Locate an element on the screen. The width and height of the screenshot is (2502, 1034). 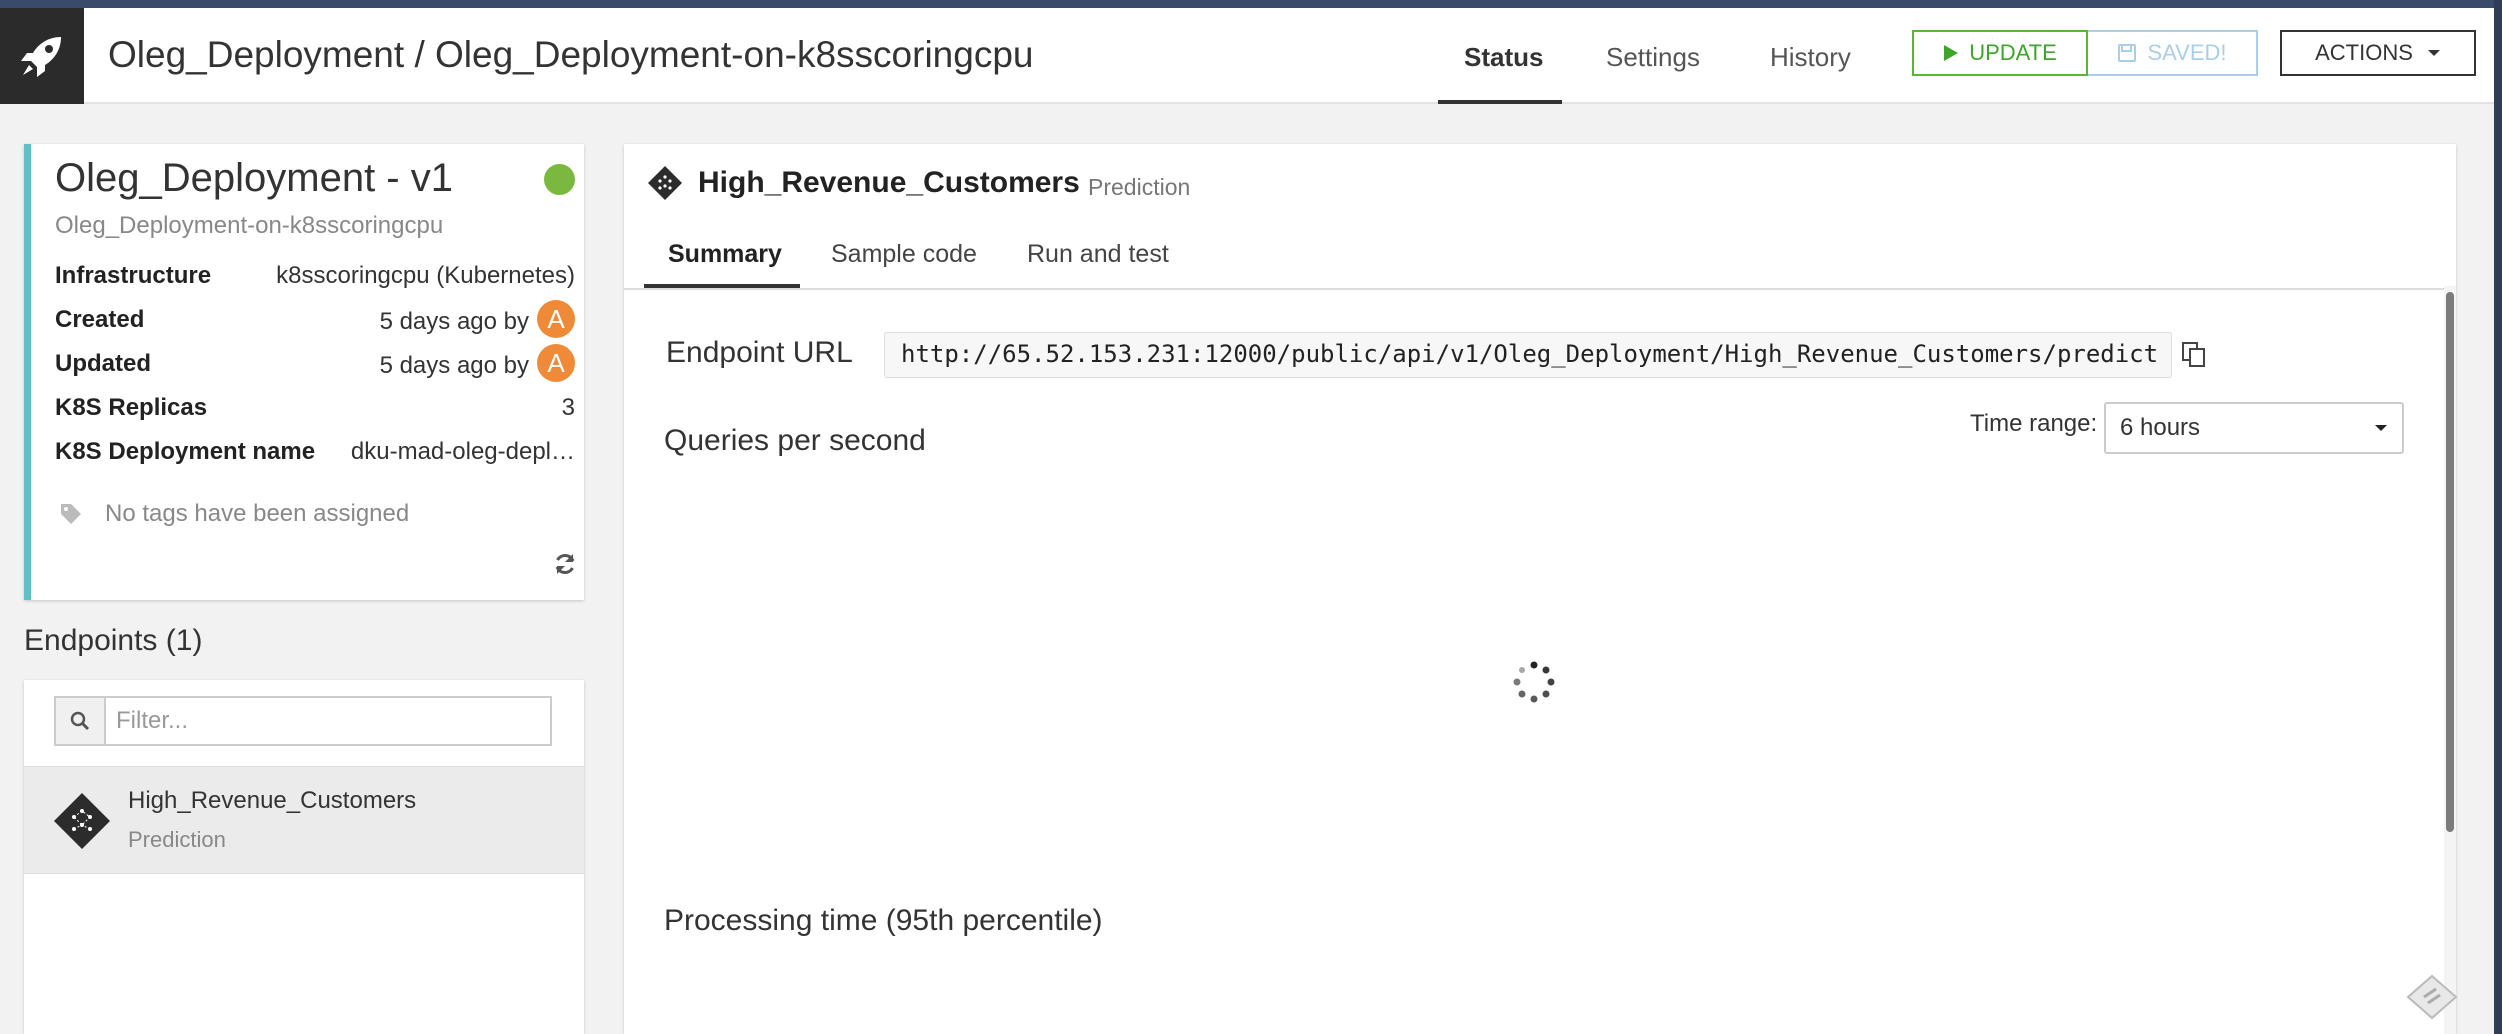
time-range-label: Time range: is located at coordinates (2034, 423).